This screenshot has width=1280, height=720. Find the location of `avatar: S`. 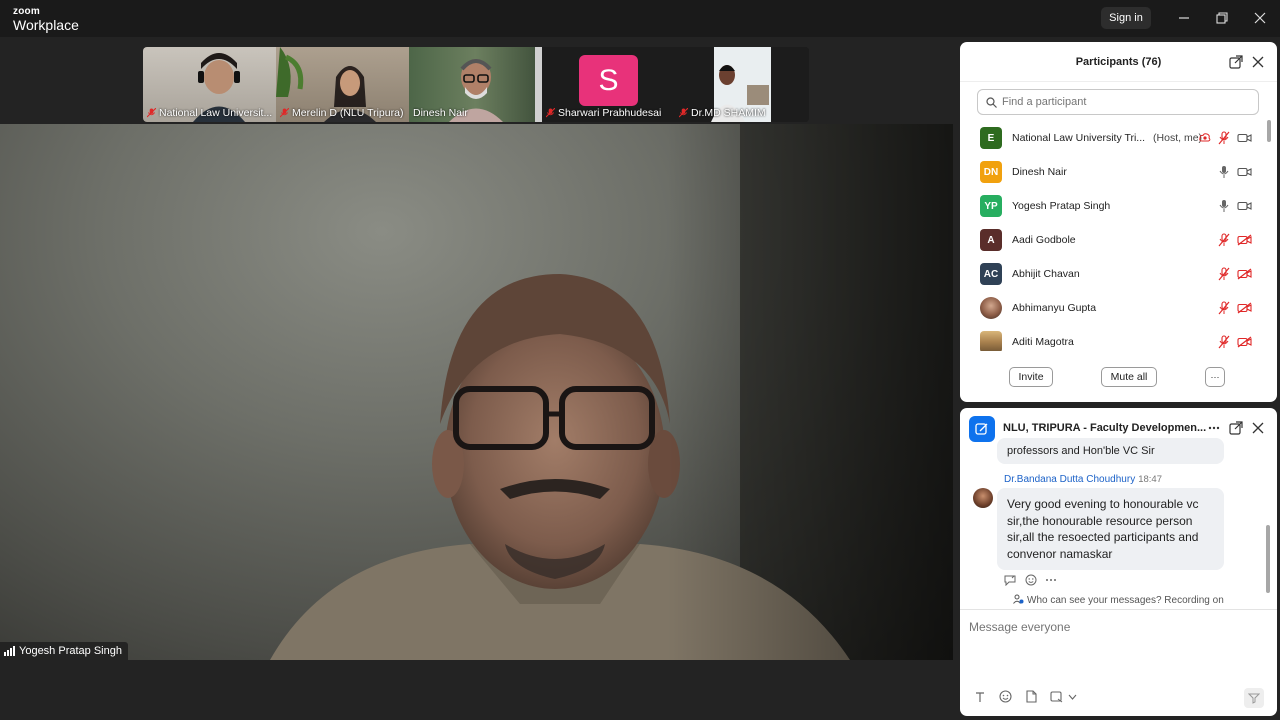

avatar: S is located at coordinates (608, 80).